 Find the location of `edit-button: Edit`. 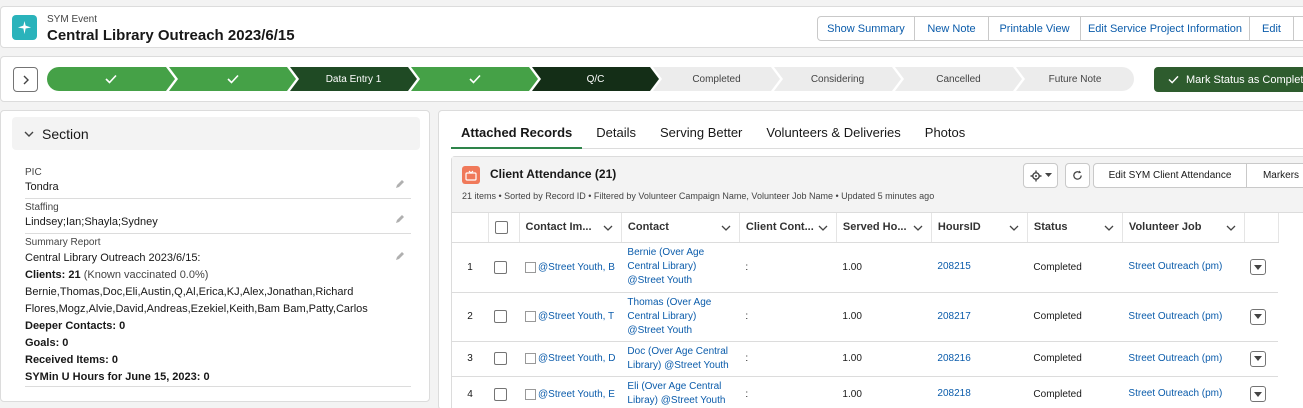

edit-button: Edit is located at coordinates (1271, 28).